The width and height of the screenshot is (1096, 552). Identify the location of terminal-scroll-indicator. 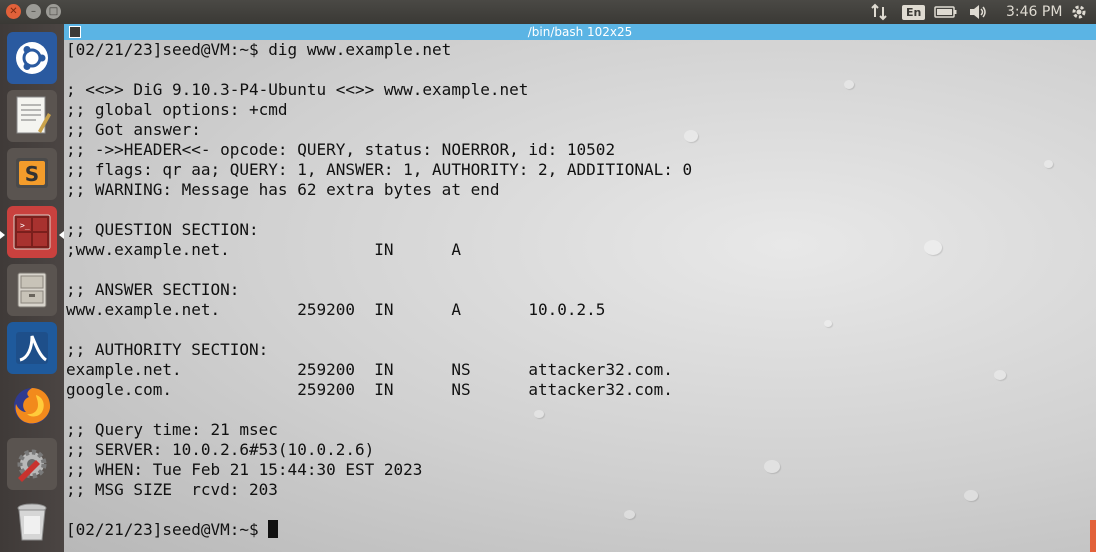
(1093, 536).